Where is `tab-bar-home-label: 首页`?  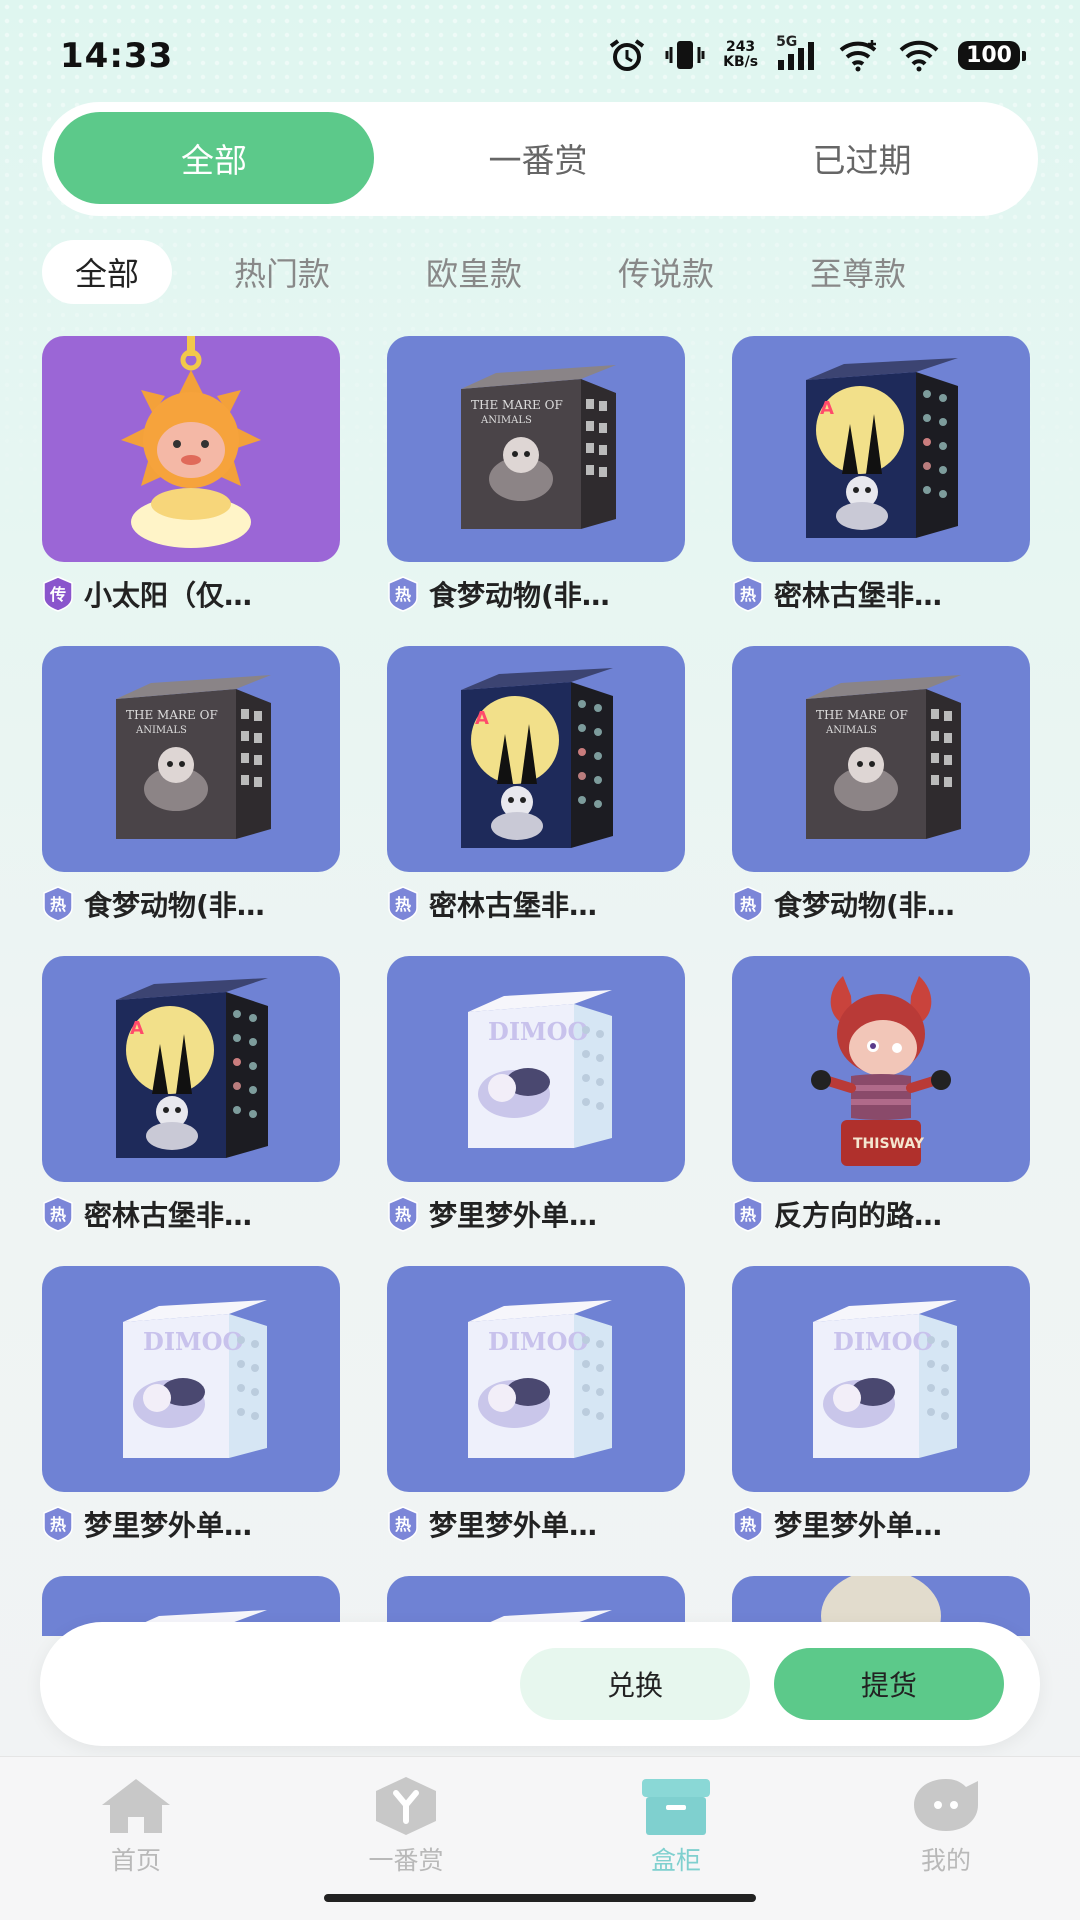
tab-bar-home-label: 首页 is located at coordinates (135, 1860).